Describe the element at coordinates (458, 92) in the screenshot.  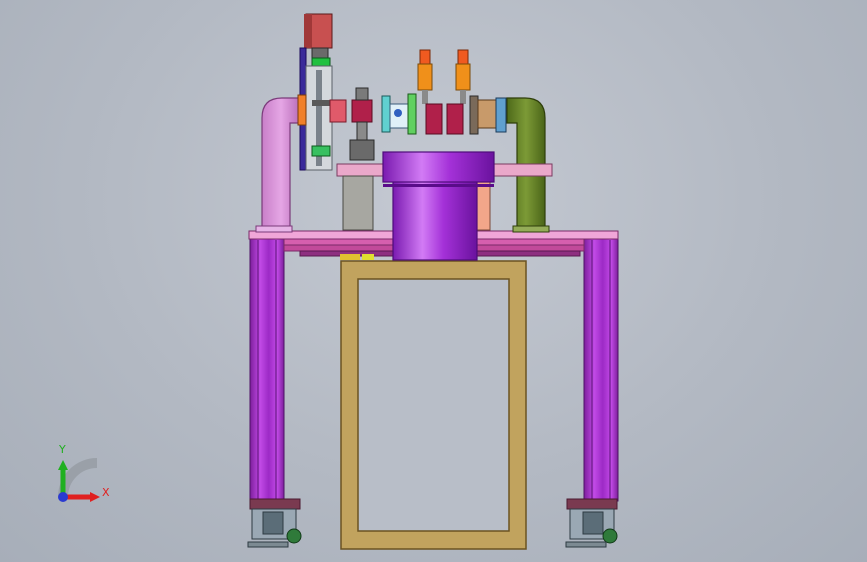
I see `right-pneumatic-actuator` at that location.